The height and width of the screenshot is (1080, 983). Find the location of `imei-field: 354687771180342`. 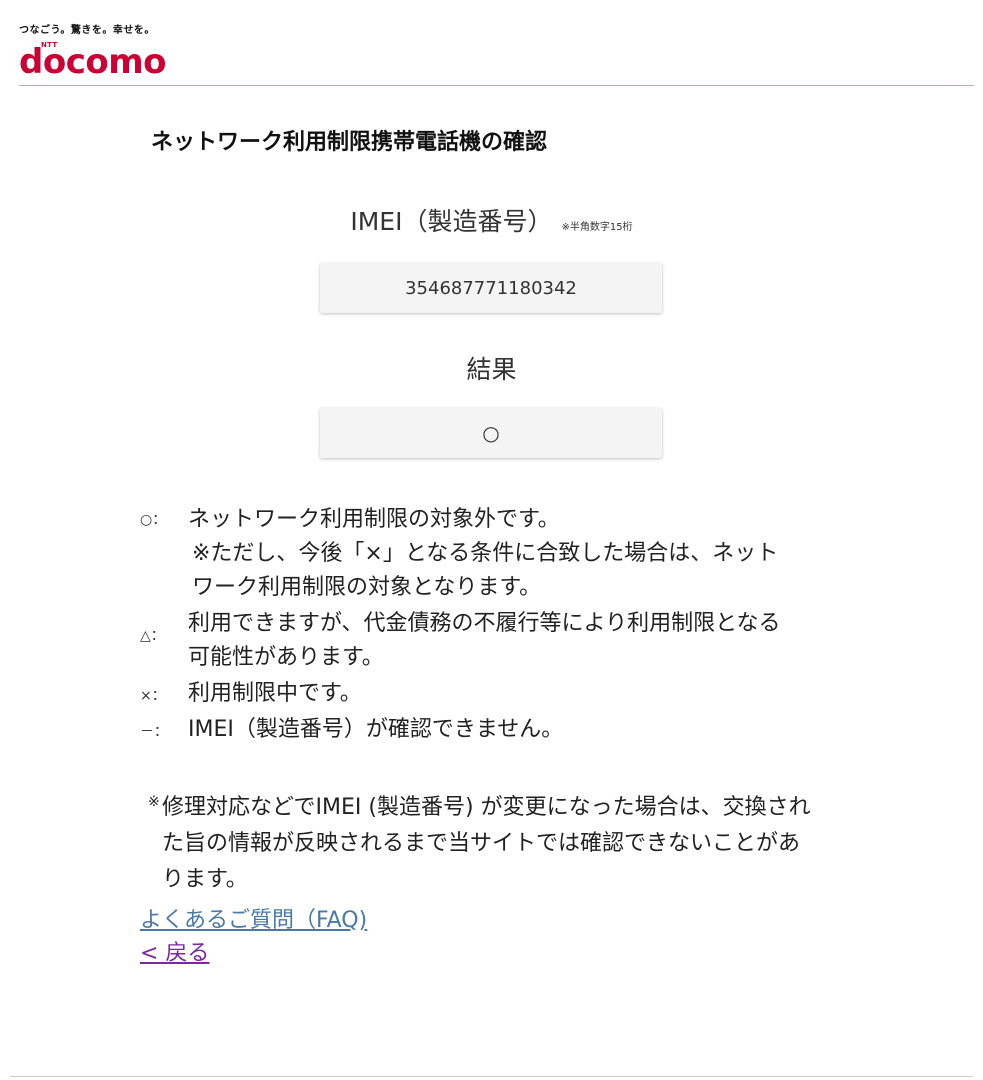

imei-field: 354687771180342 is located at coordinates (491, 288).